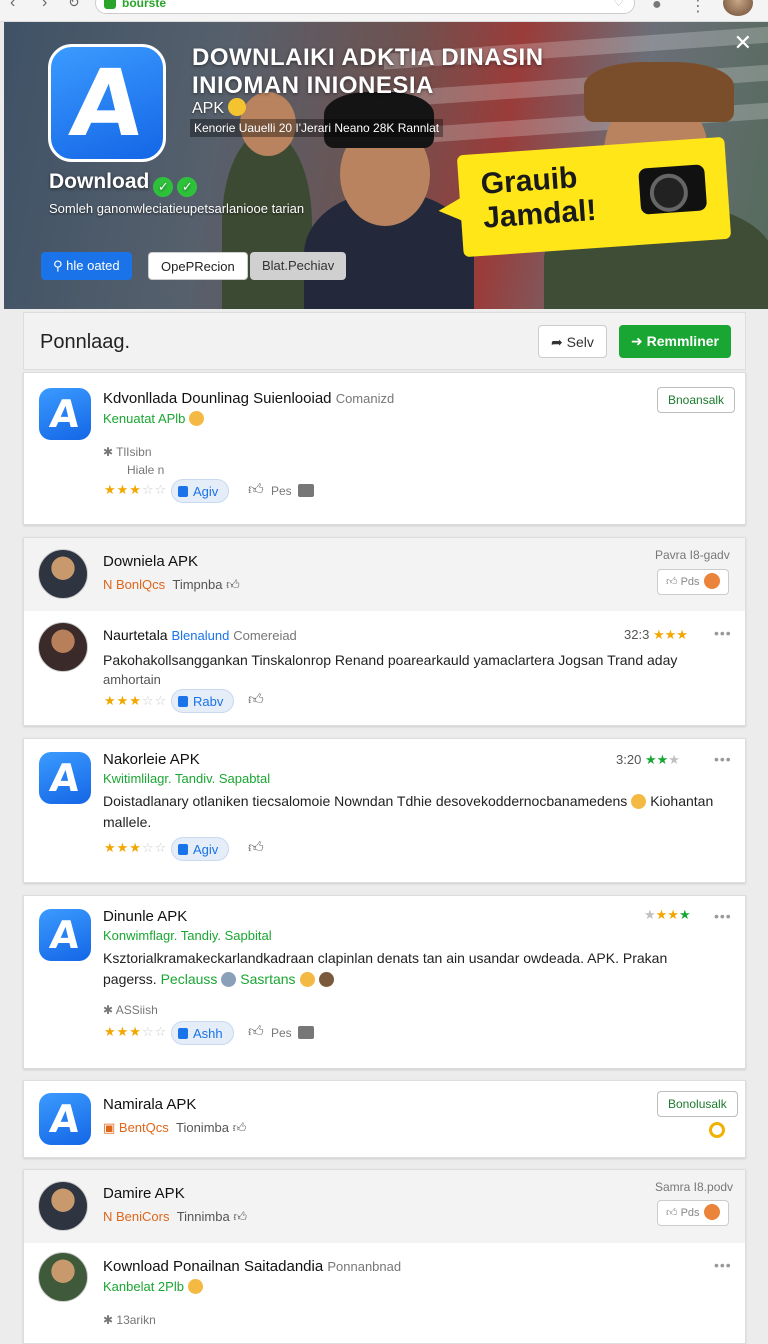 The height and width of the screenshot is (1344, 768). I want to click on banner-secondary-button: OpePRecion, so click(198, 266).